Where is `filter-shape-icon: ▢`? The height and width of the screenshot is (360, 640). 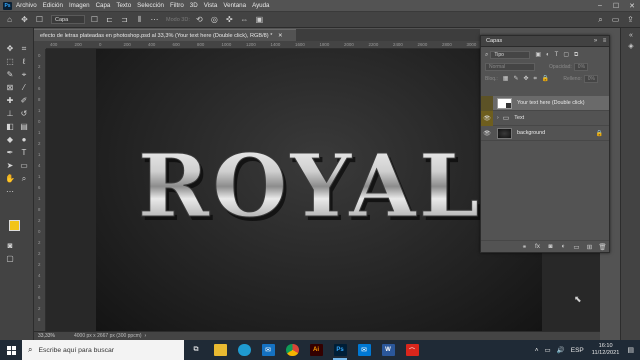 filter-shape-icon: ▢ is located at coordinates (566, 55).